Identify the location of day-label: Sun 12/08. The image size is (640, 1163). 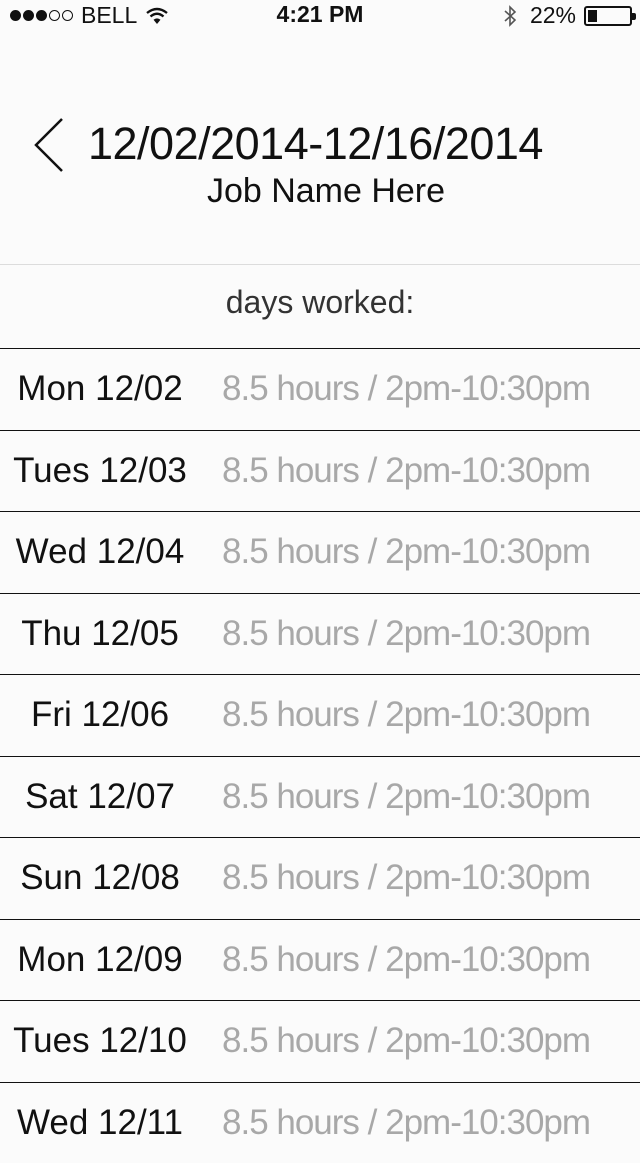
(100, 878).